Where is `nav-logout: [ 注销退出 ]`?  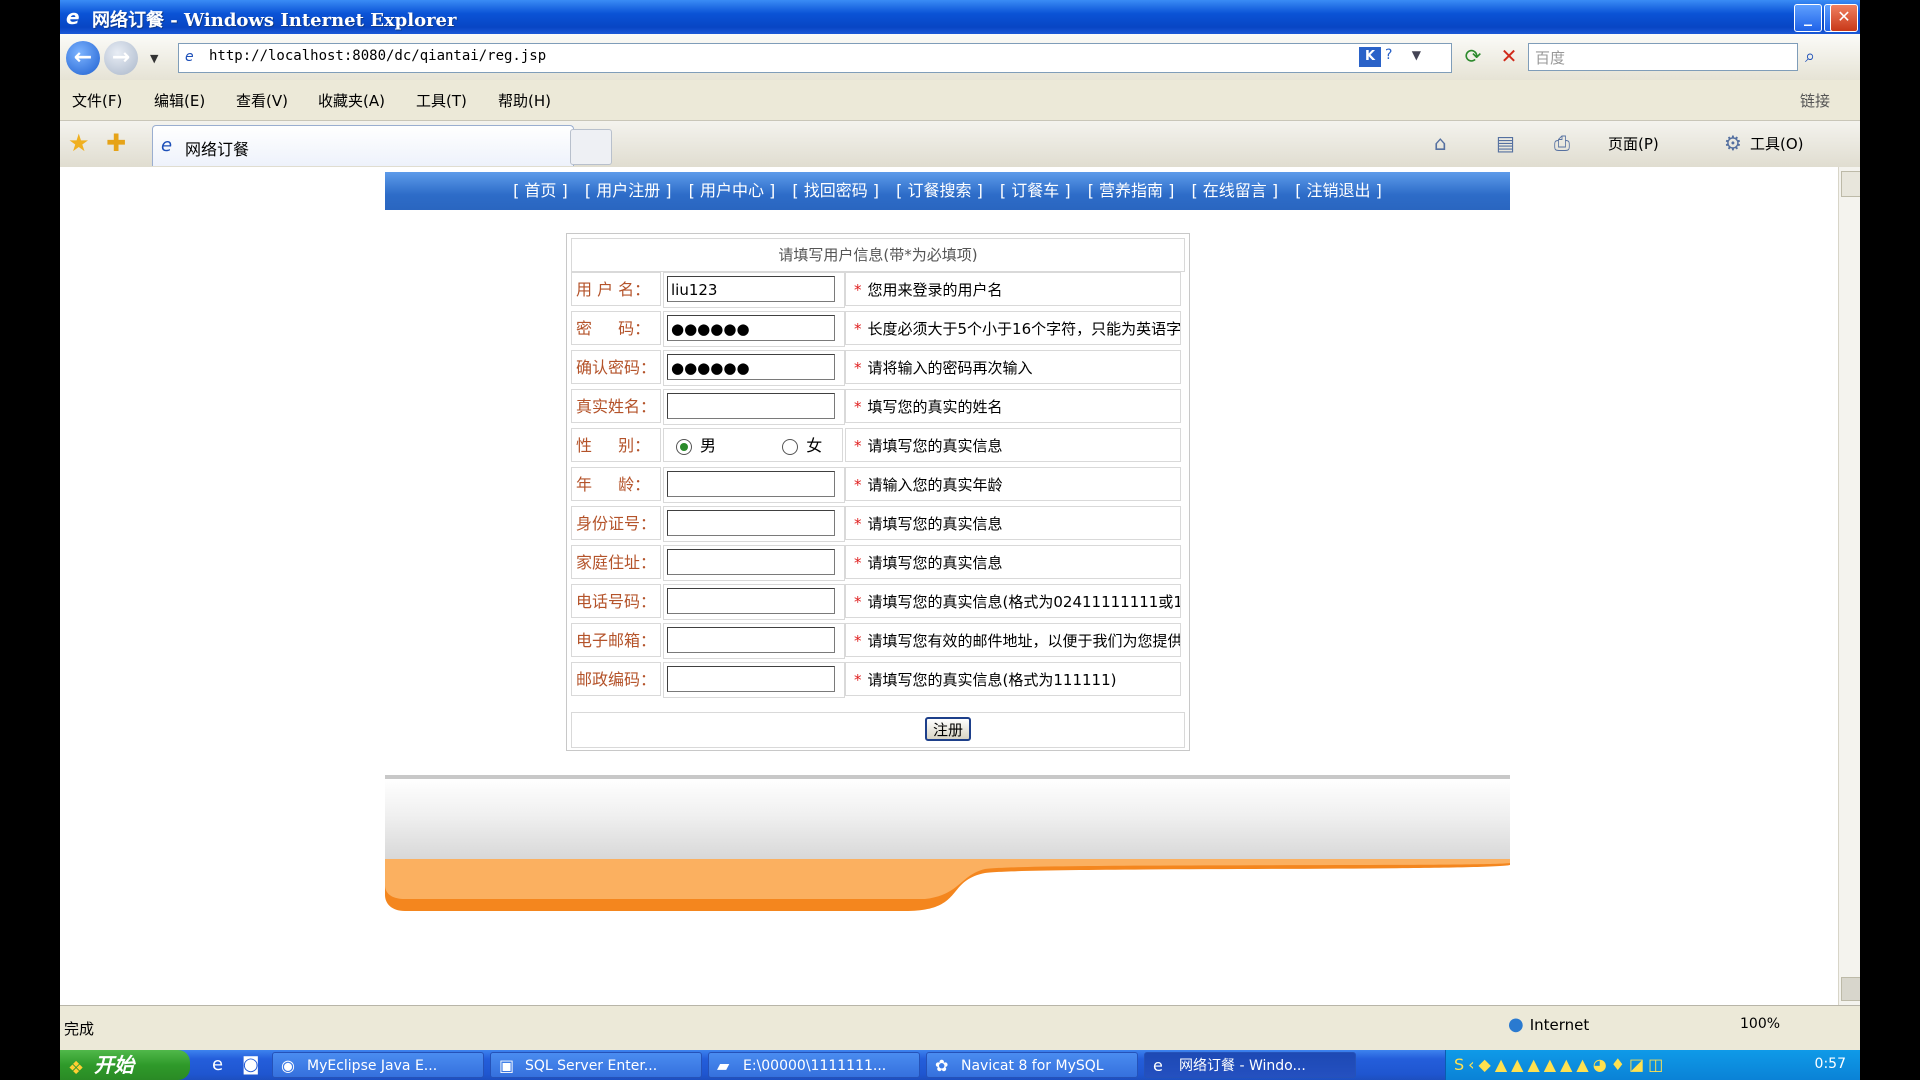 nav-logout: [ 注销退出 ] is located at coordinates (1338, 191).